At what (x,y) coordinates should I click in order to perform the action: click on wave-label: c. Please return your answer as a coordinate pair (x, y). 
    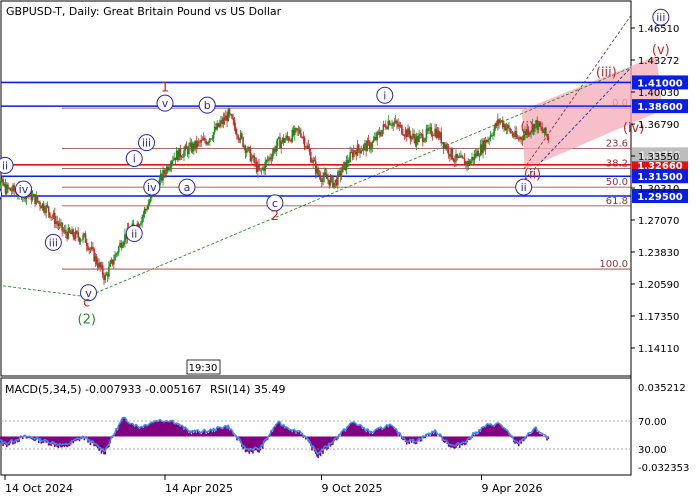
    Looking at the image, I should click on (86, 303).